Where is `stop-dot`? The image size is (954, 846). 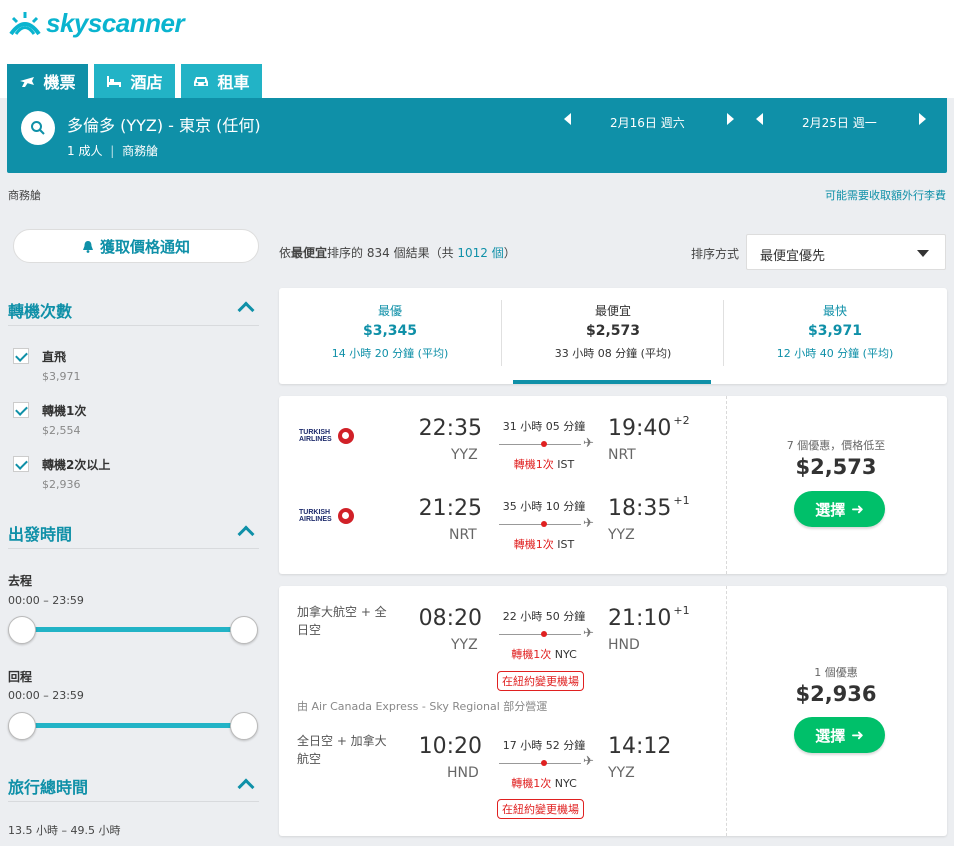 stop-dot is located at coordinates (544, 634).